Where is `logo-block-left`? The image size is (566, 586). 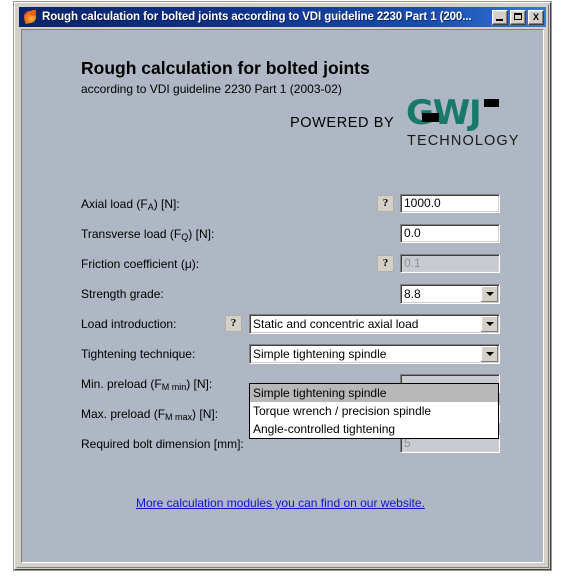 logo-block-left is located at coordinates (430, 117).